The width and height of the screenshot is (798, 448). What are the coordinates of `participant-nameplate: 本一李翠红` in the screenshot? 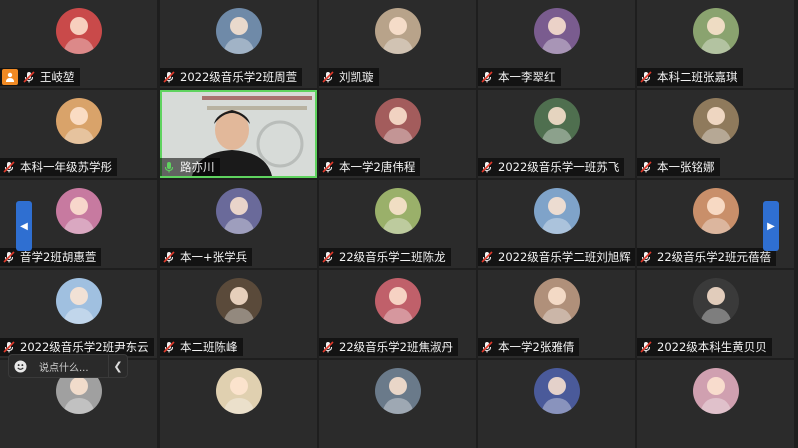 It's located at (519, 77).